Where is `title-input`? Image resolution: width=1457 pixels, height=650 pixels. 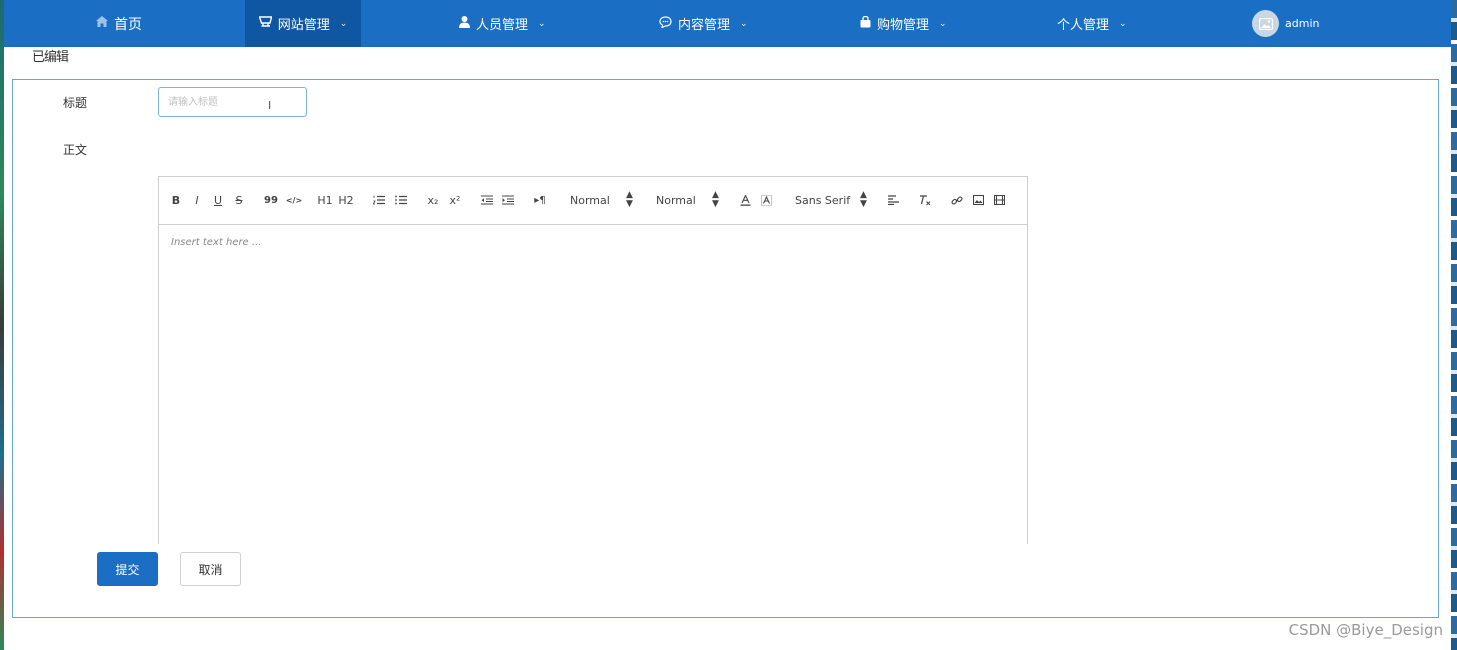
title-input is located at coordinates (232, 102).